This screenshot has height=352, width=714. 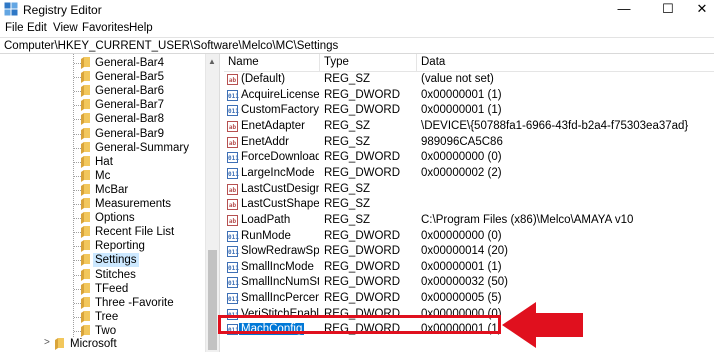 I want to click on value-data: 0x00000002 (2), so click(x=461, y=172).